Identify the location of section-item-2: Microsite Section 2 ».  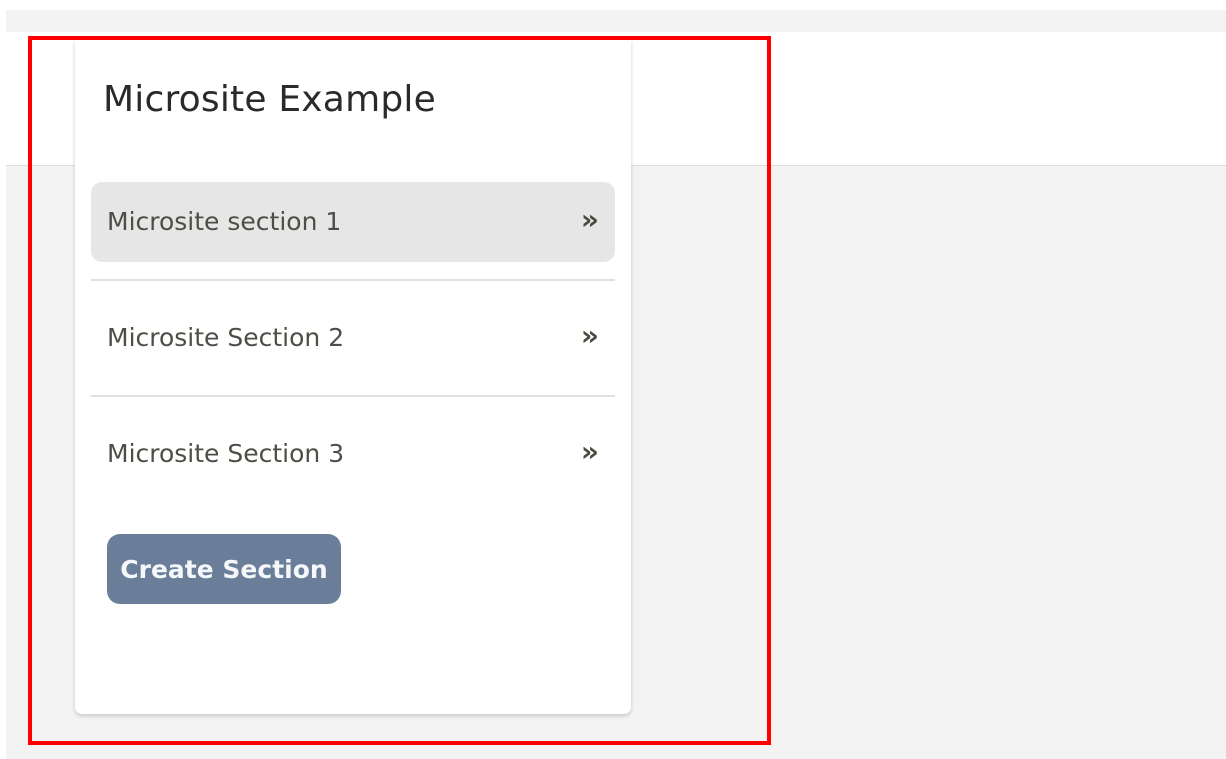
(353, 338).